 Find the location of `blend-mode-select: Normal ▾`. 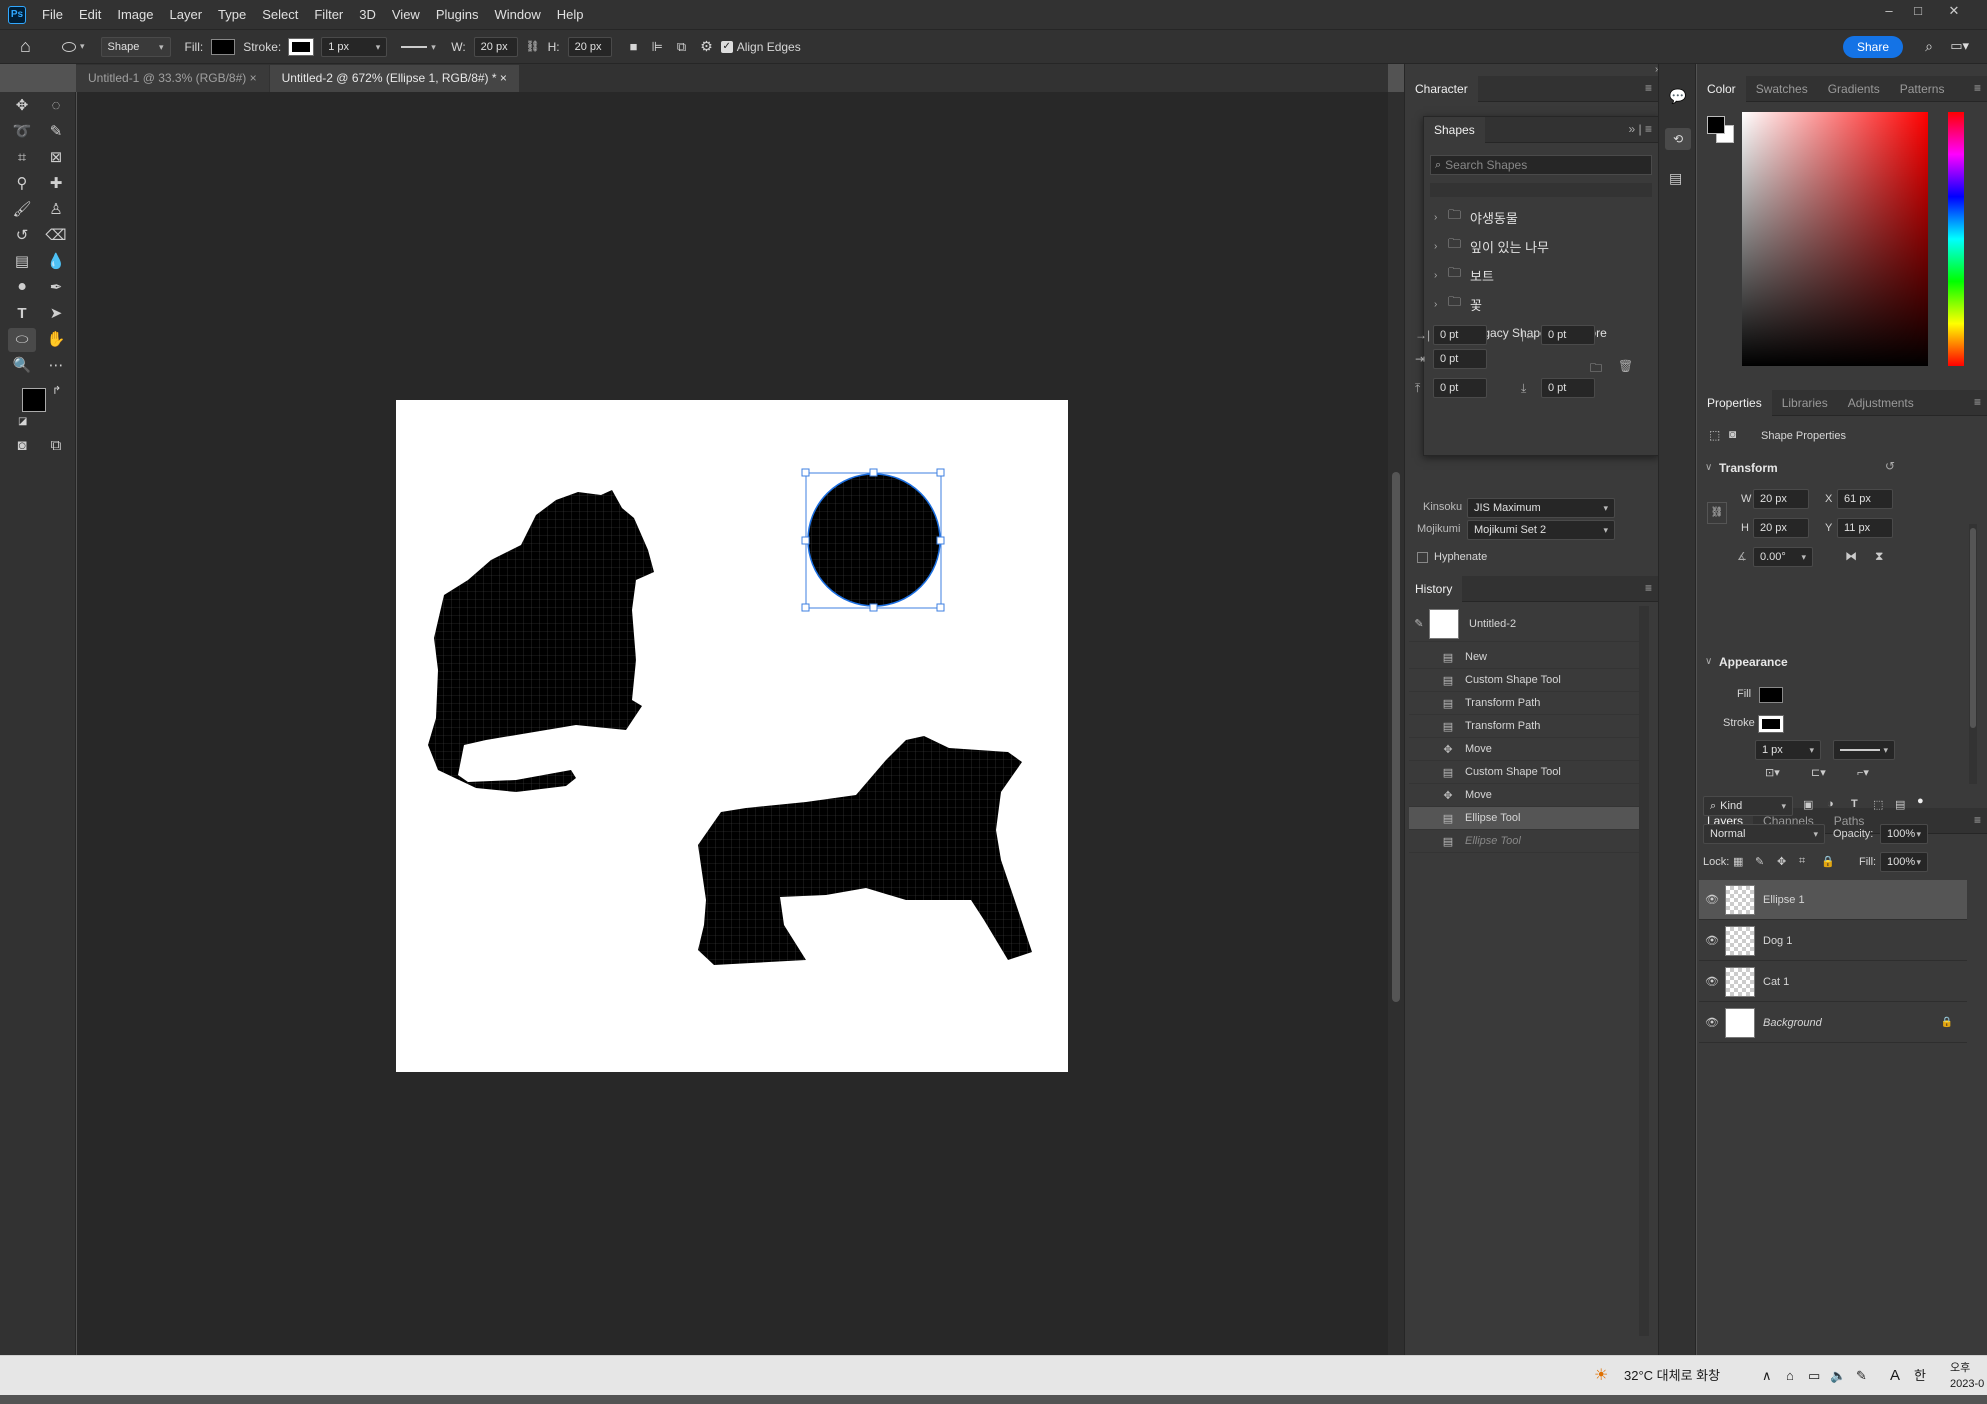

blend-mode-select: Normal ▾ is located at coordinates (1764, 834).